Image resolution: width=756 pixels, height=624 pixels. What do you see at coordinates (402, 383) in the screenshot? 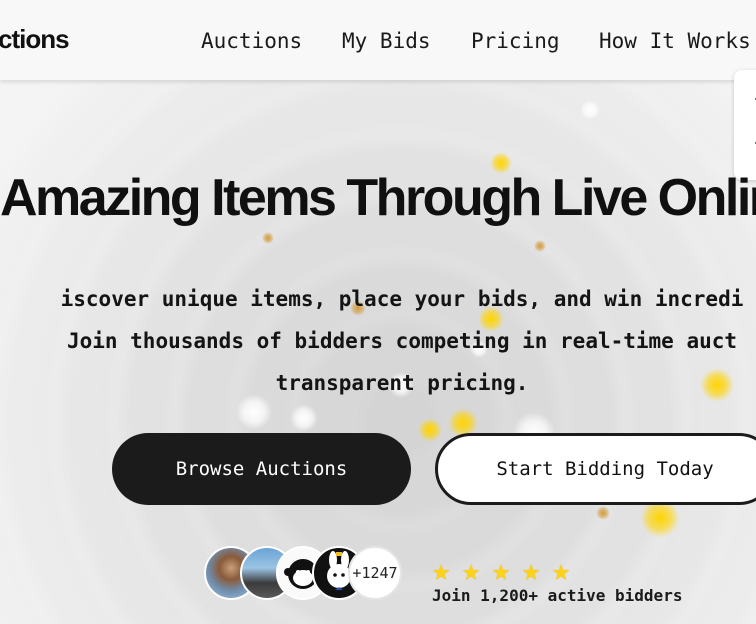
I see `hero-subtitle-line: transparent pricing.` at bounding box center [402, 383].